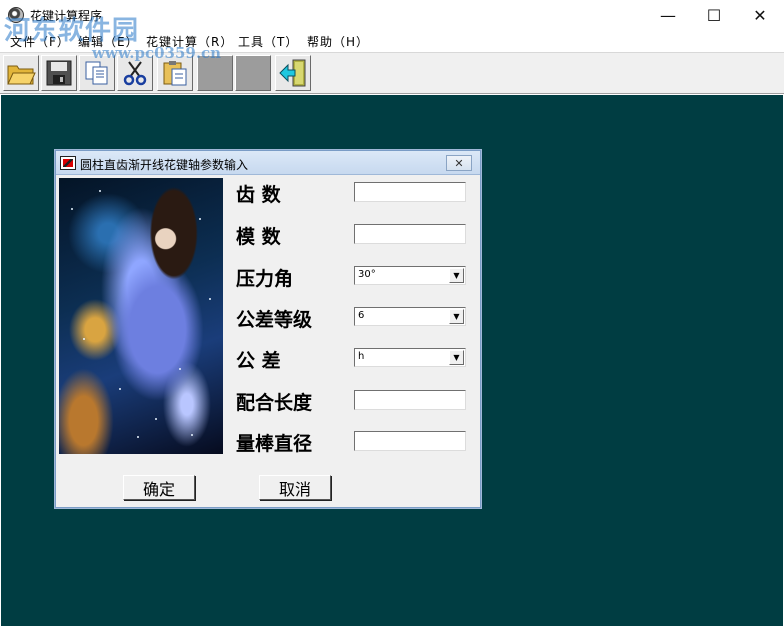 The width and height of the screenshot is (784, 627). Describe the element at coordinates (16, 15) in the screenshot. I see `app-icon` at that location.